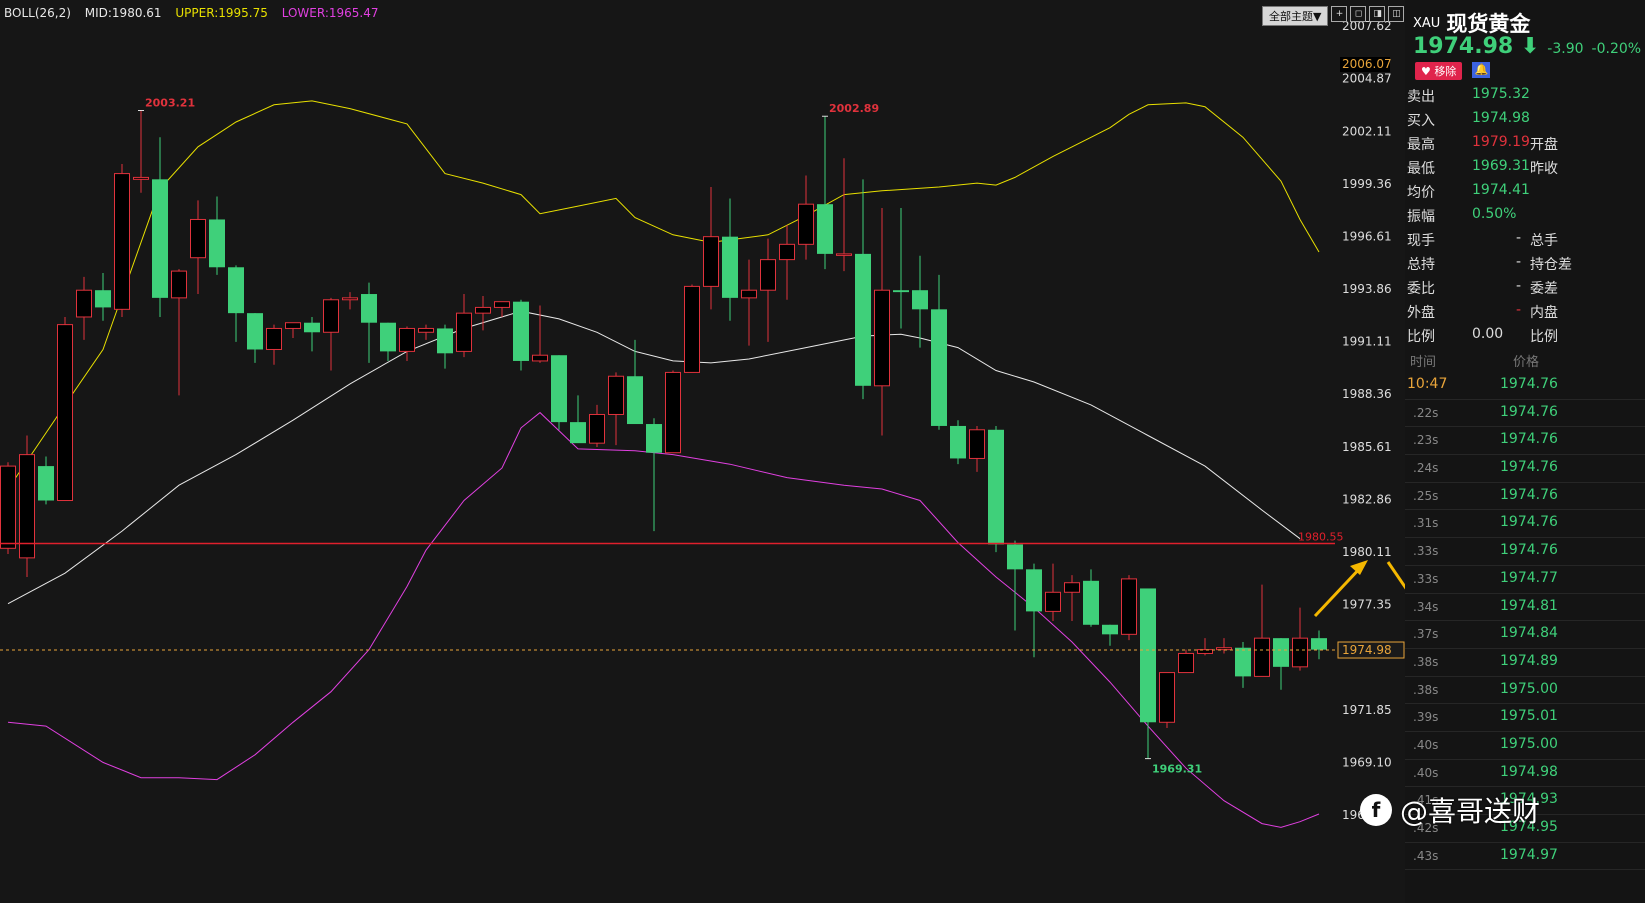  Describe the element at coordinates (1421, 121) in the screenshot. I see `quote-label: 买入` at that location.